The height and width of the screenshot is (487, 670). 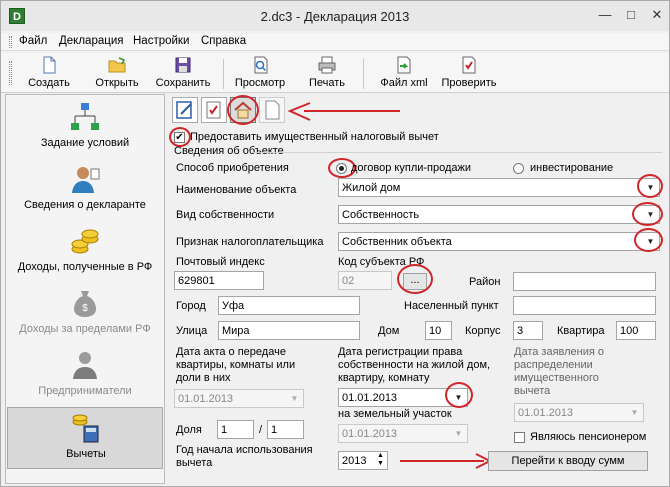 What do you see at coordinates (370, 398) in the screenshot?
I see `reg-date-value: 01.01.2013` at bounding box center [370, 398].